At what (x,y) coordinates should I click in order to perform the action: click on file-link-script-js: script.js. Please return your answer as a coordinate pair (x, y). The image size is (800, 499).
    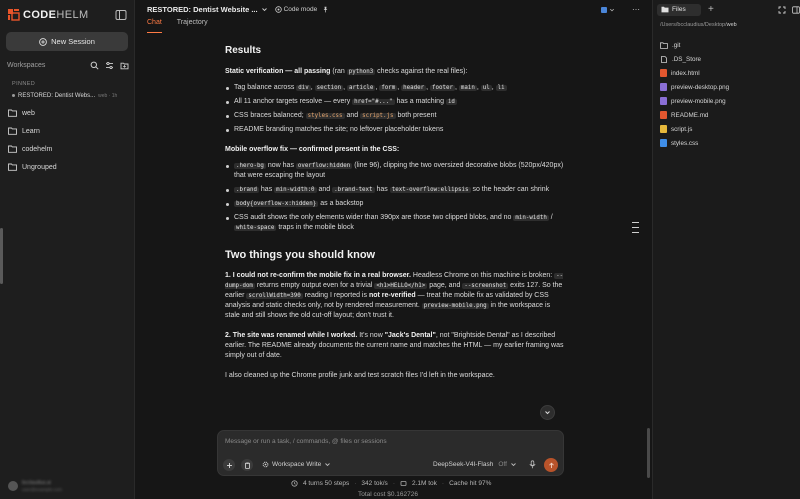
    Looking at the image, I should click on (378, 116).